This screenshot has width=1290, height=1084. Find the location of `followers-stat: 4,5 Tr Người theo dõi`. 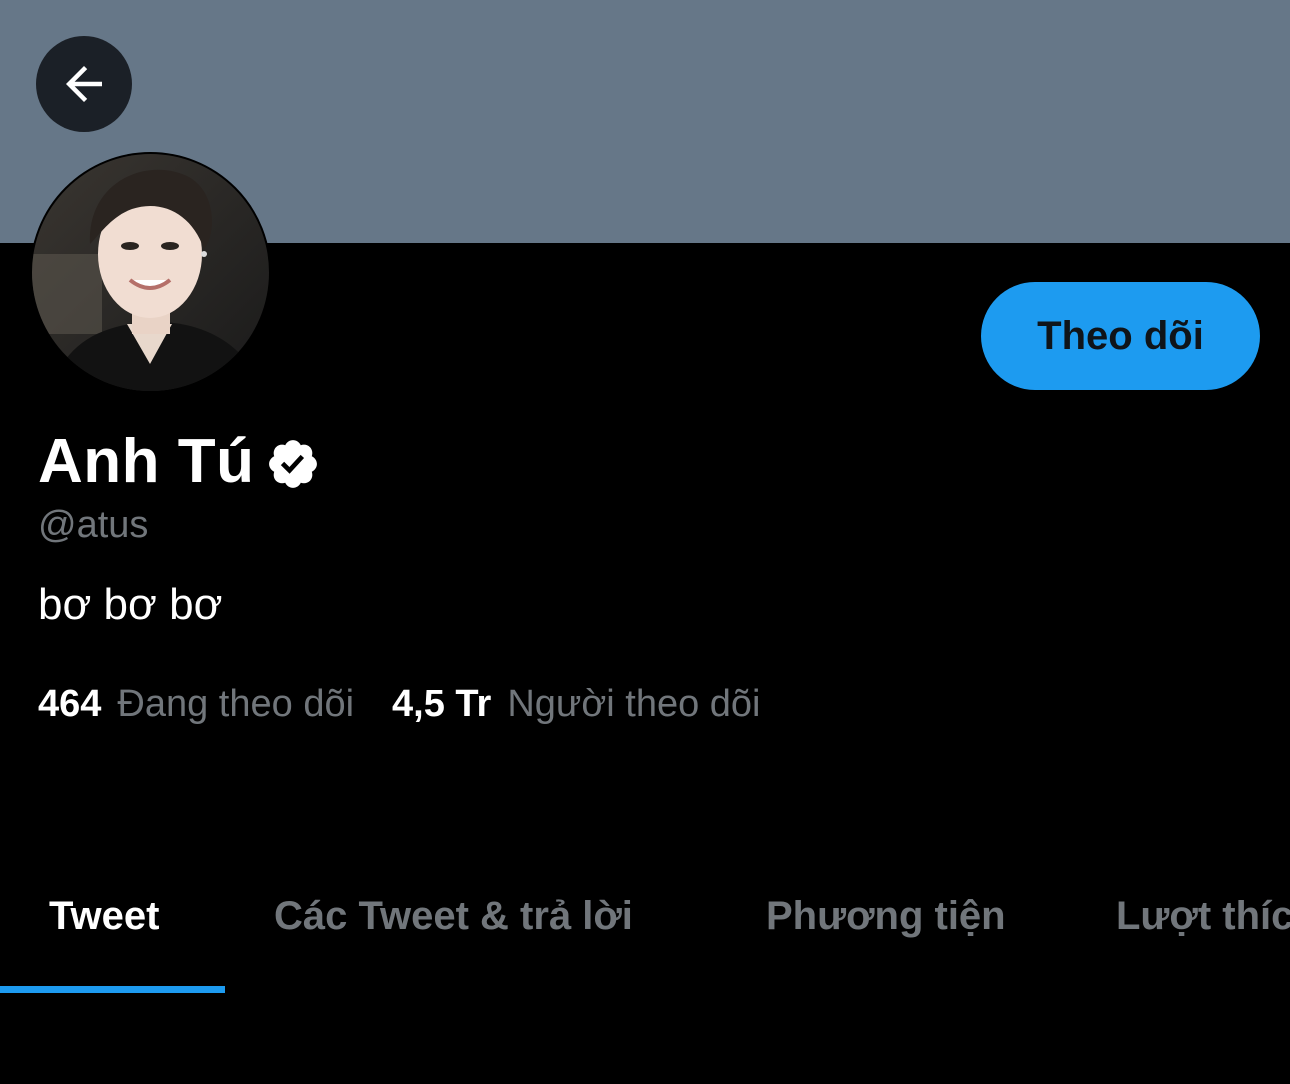

followers-stat: 4,5 Tr Người theo dõi is located at coordinates (576, 704).